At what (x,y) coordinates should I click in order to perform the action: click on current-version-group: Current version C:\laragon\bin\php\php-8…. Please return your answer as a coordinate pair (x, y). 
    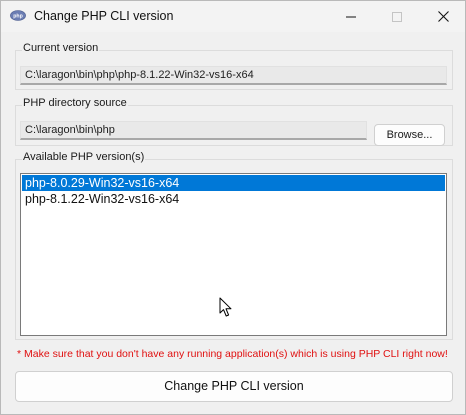
    Looking at the image, I should click on (234, 66).